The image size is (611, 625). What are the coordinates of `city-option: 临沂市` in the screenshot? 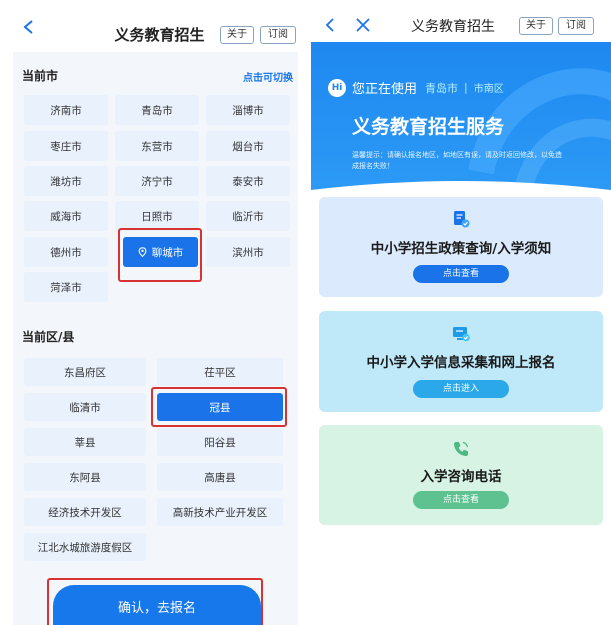 It's located at (248, 216).